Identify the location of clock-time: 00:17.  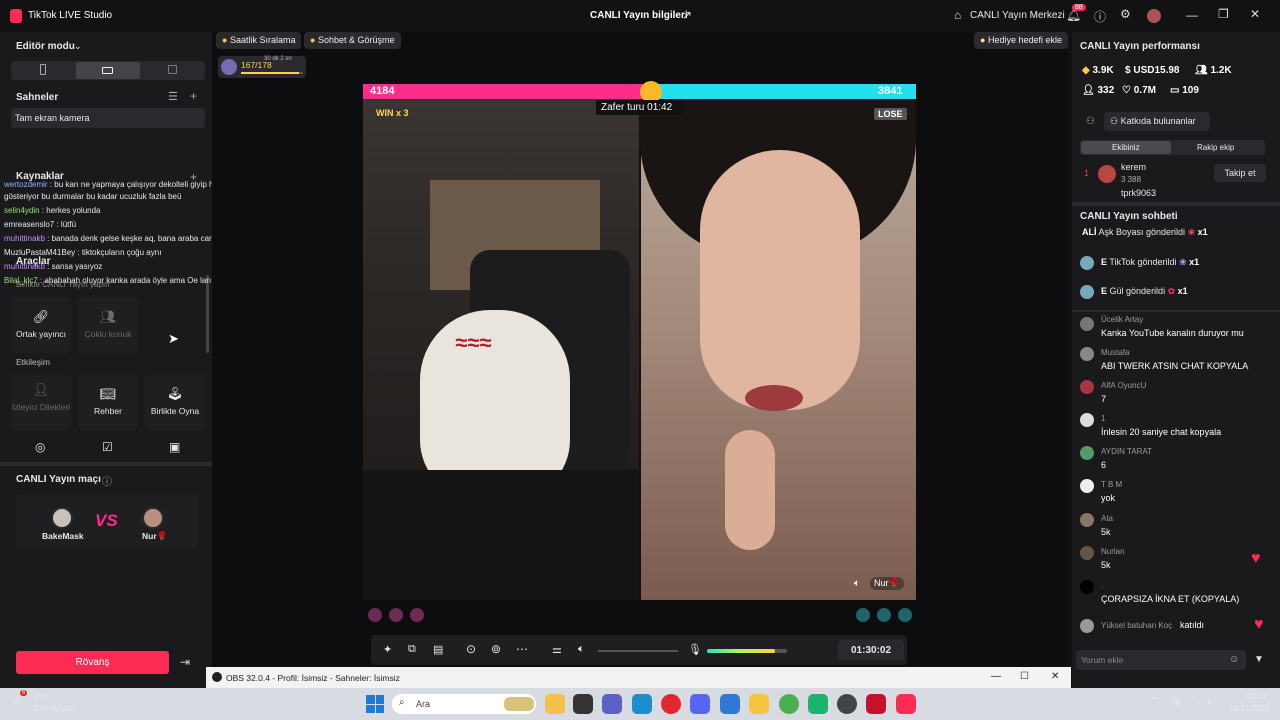
(1257, 696).